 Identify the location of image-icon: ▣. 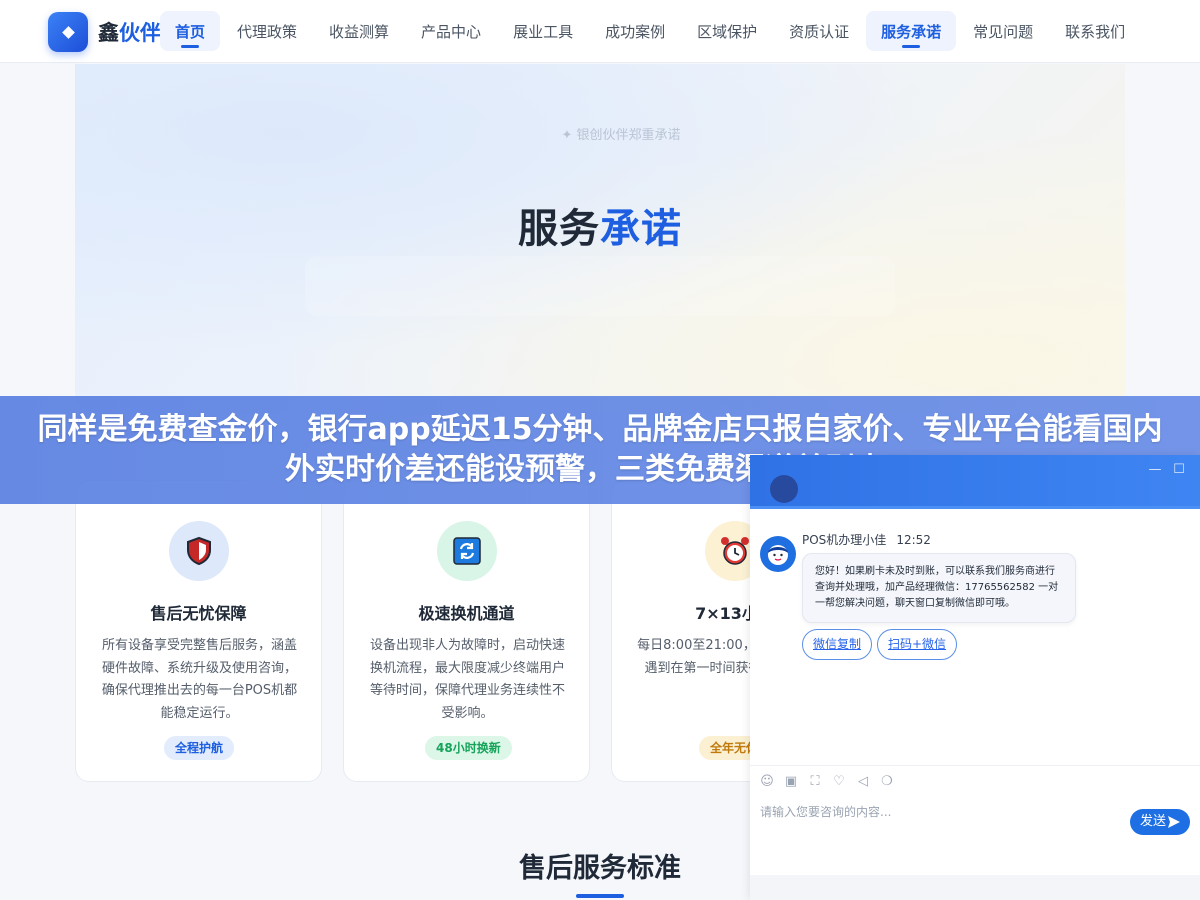
(791, 781).